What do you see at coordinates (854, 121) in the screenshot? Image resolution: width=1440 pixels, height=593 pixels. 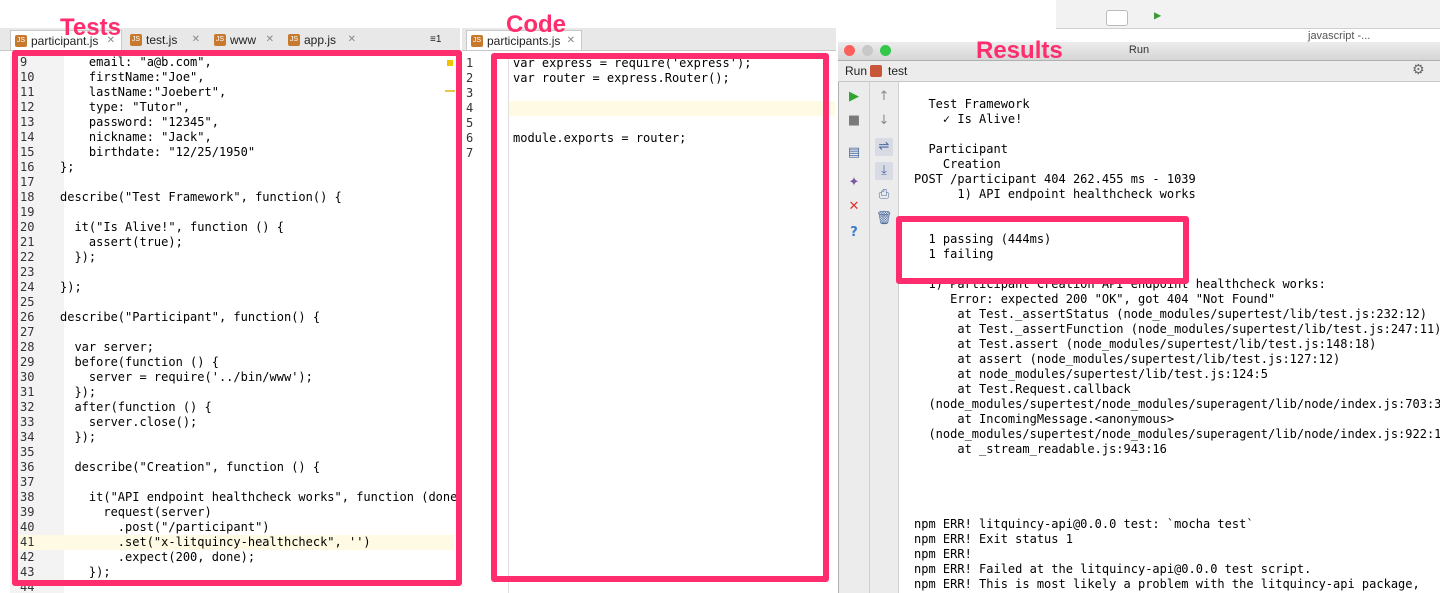 I see `stop-icon: ■` at bounding box center [854, 121].